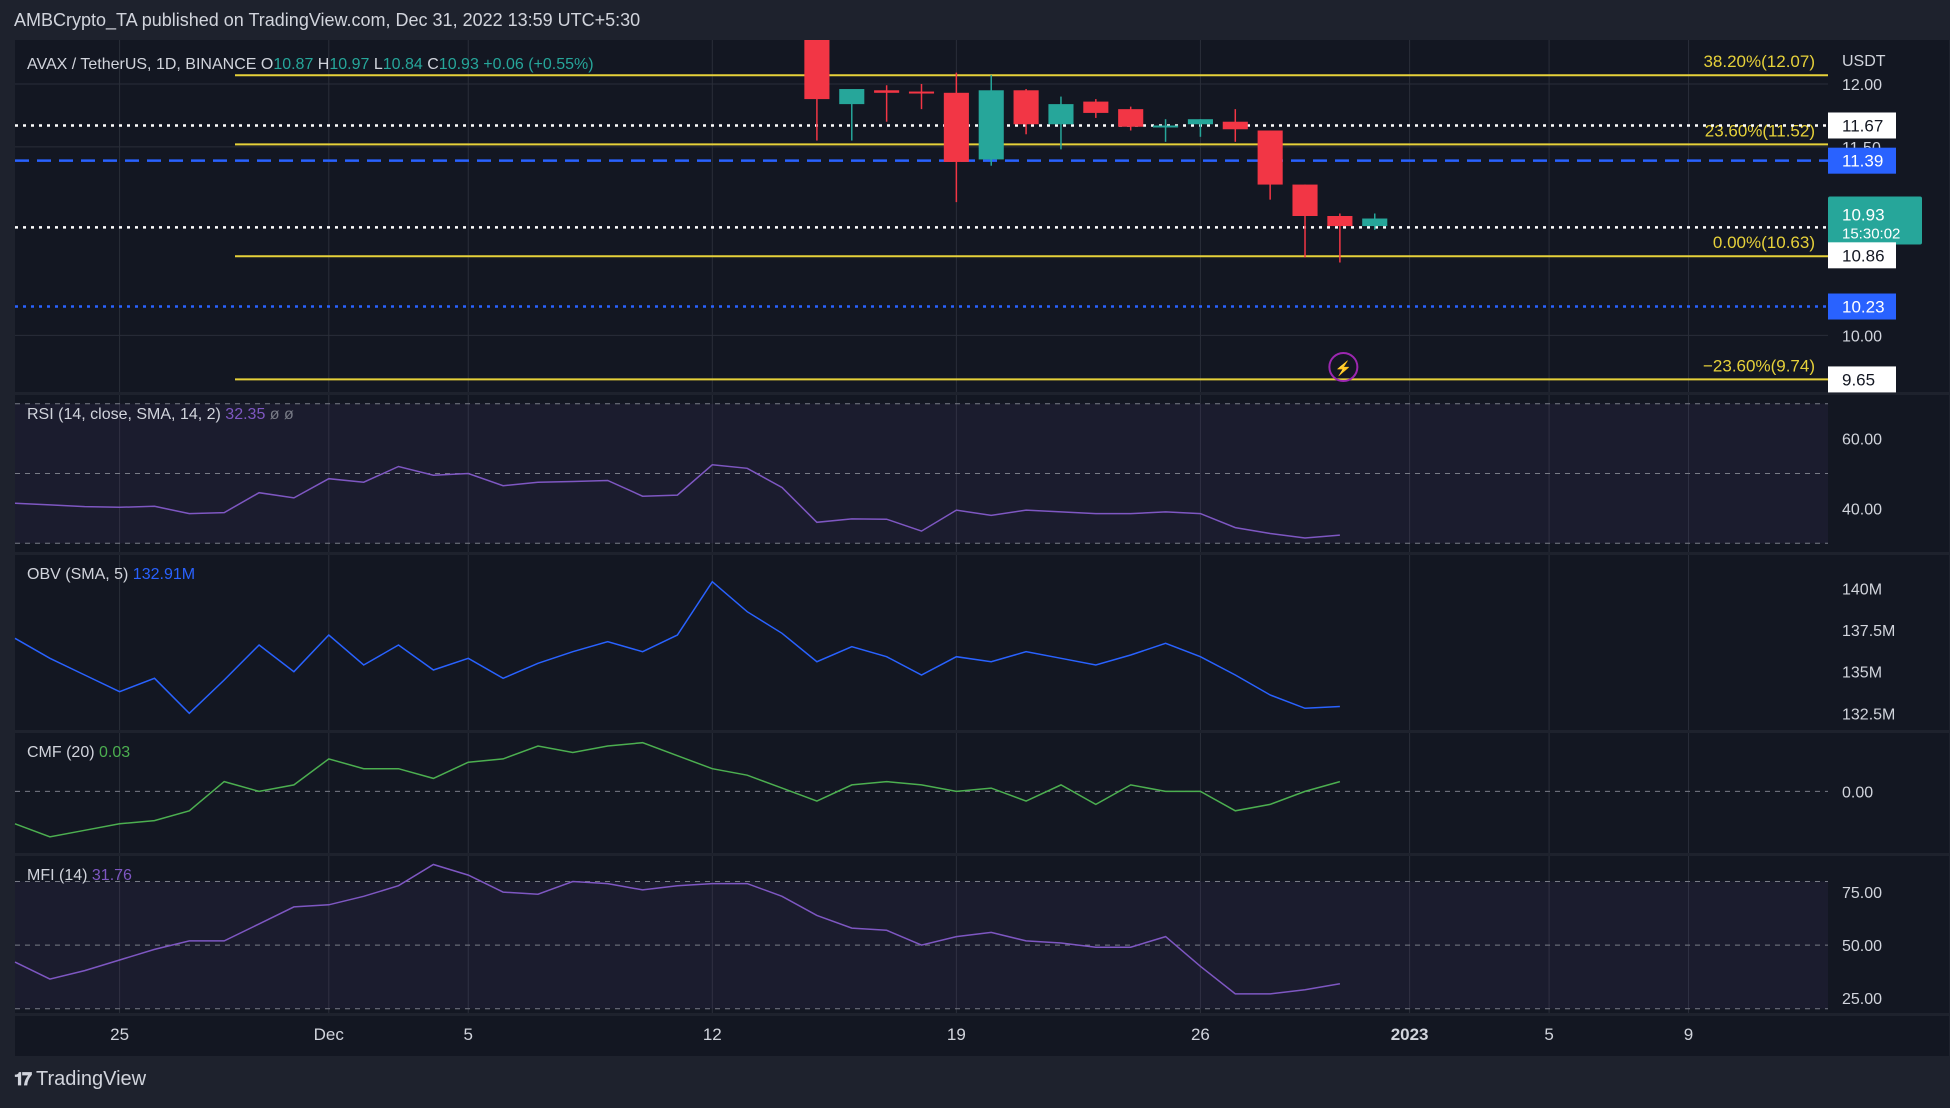 The width and height of the screenshot is (1950, 1108). Describe the element at coordinates (59, 875) in the screenshot. I see `indicator-name: MFI (14)` at that location.